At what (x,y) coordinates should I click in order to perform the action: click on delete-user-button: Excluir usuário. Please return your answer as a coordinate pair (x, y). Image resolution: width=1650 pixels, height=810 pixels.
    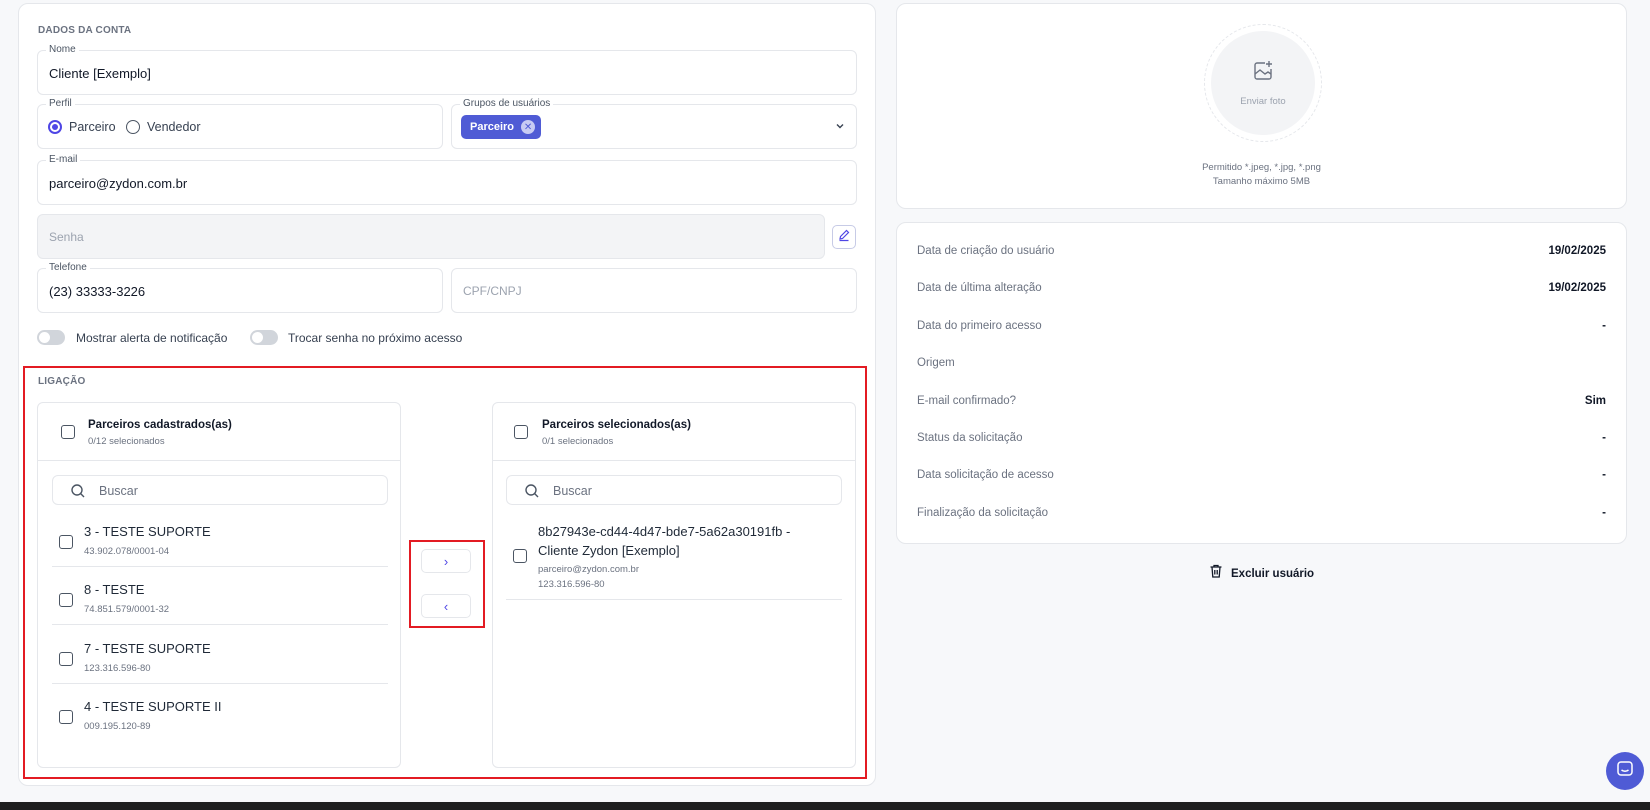
    Looking at the image, I should click on (1261, 573).